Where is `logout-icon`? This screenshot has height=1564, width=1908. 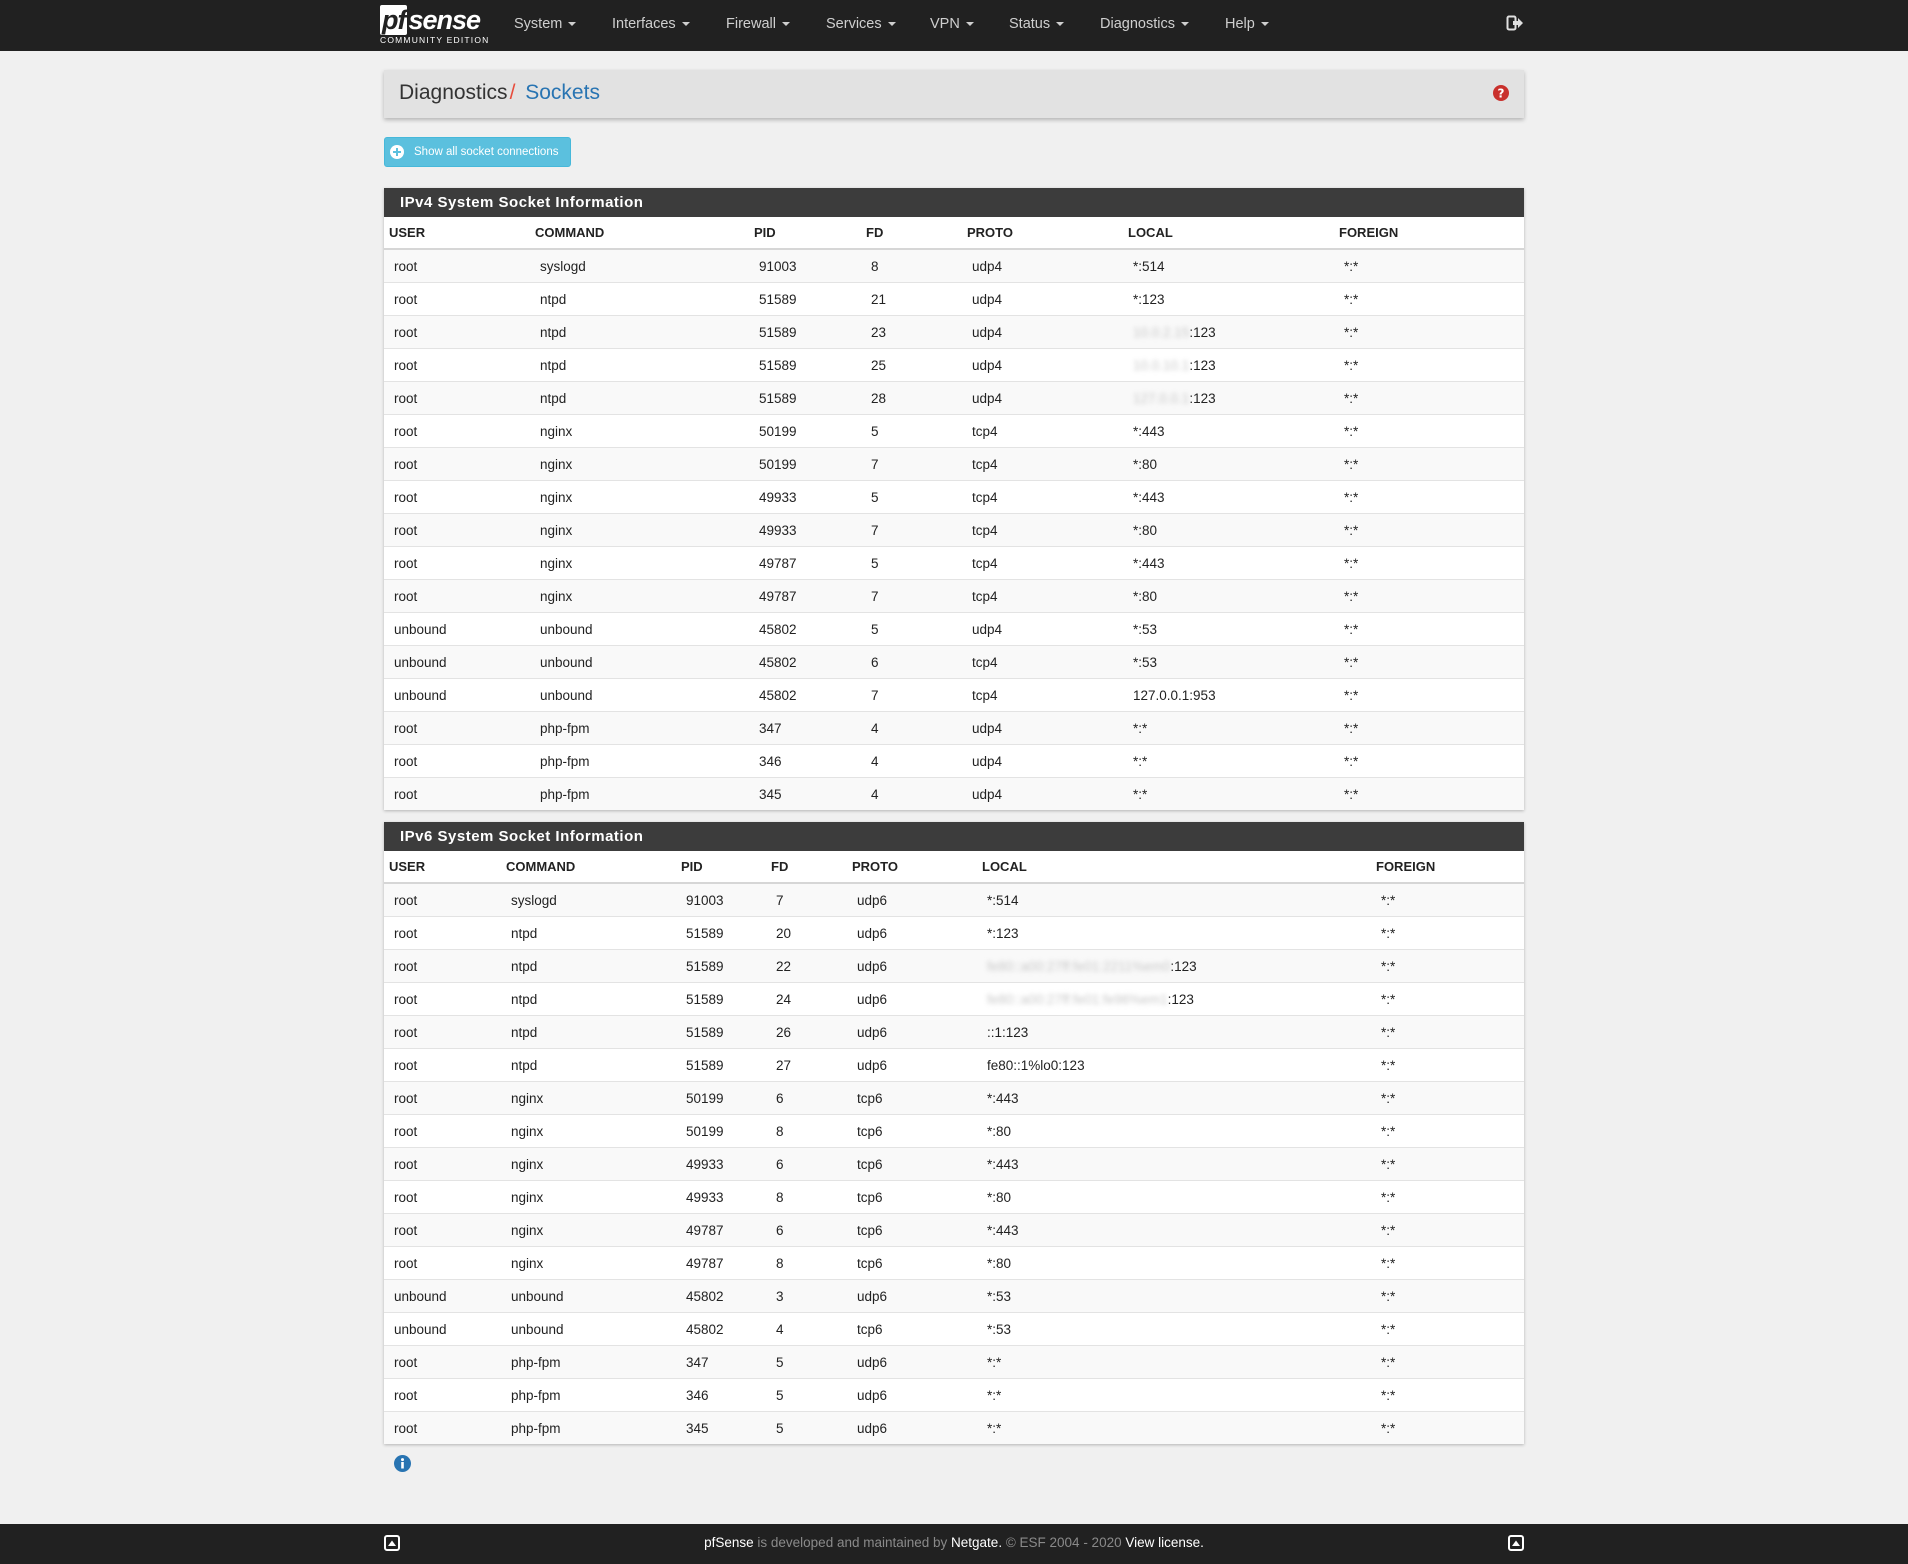 logout-icon is located at coordinates (1515, 23).